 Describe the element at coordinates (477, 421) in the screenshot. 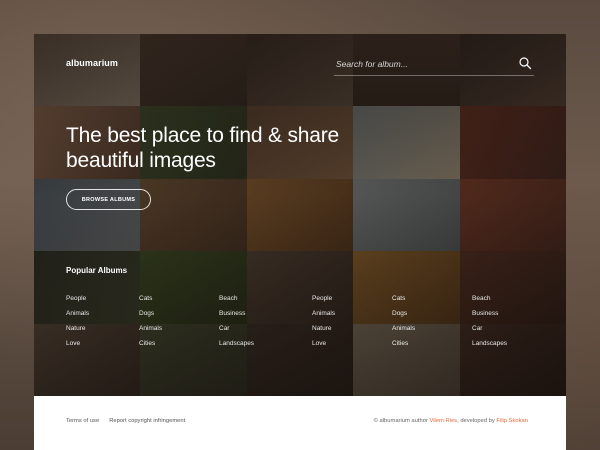

I see `credits-middle: , developed by` at that location.